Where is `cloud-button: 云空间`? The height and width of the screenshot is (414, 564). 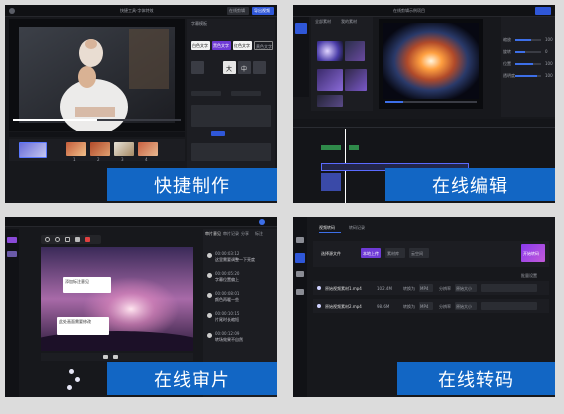
cloud-button: 云空间 is located at coordinates (419, 253).